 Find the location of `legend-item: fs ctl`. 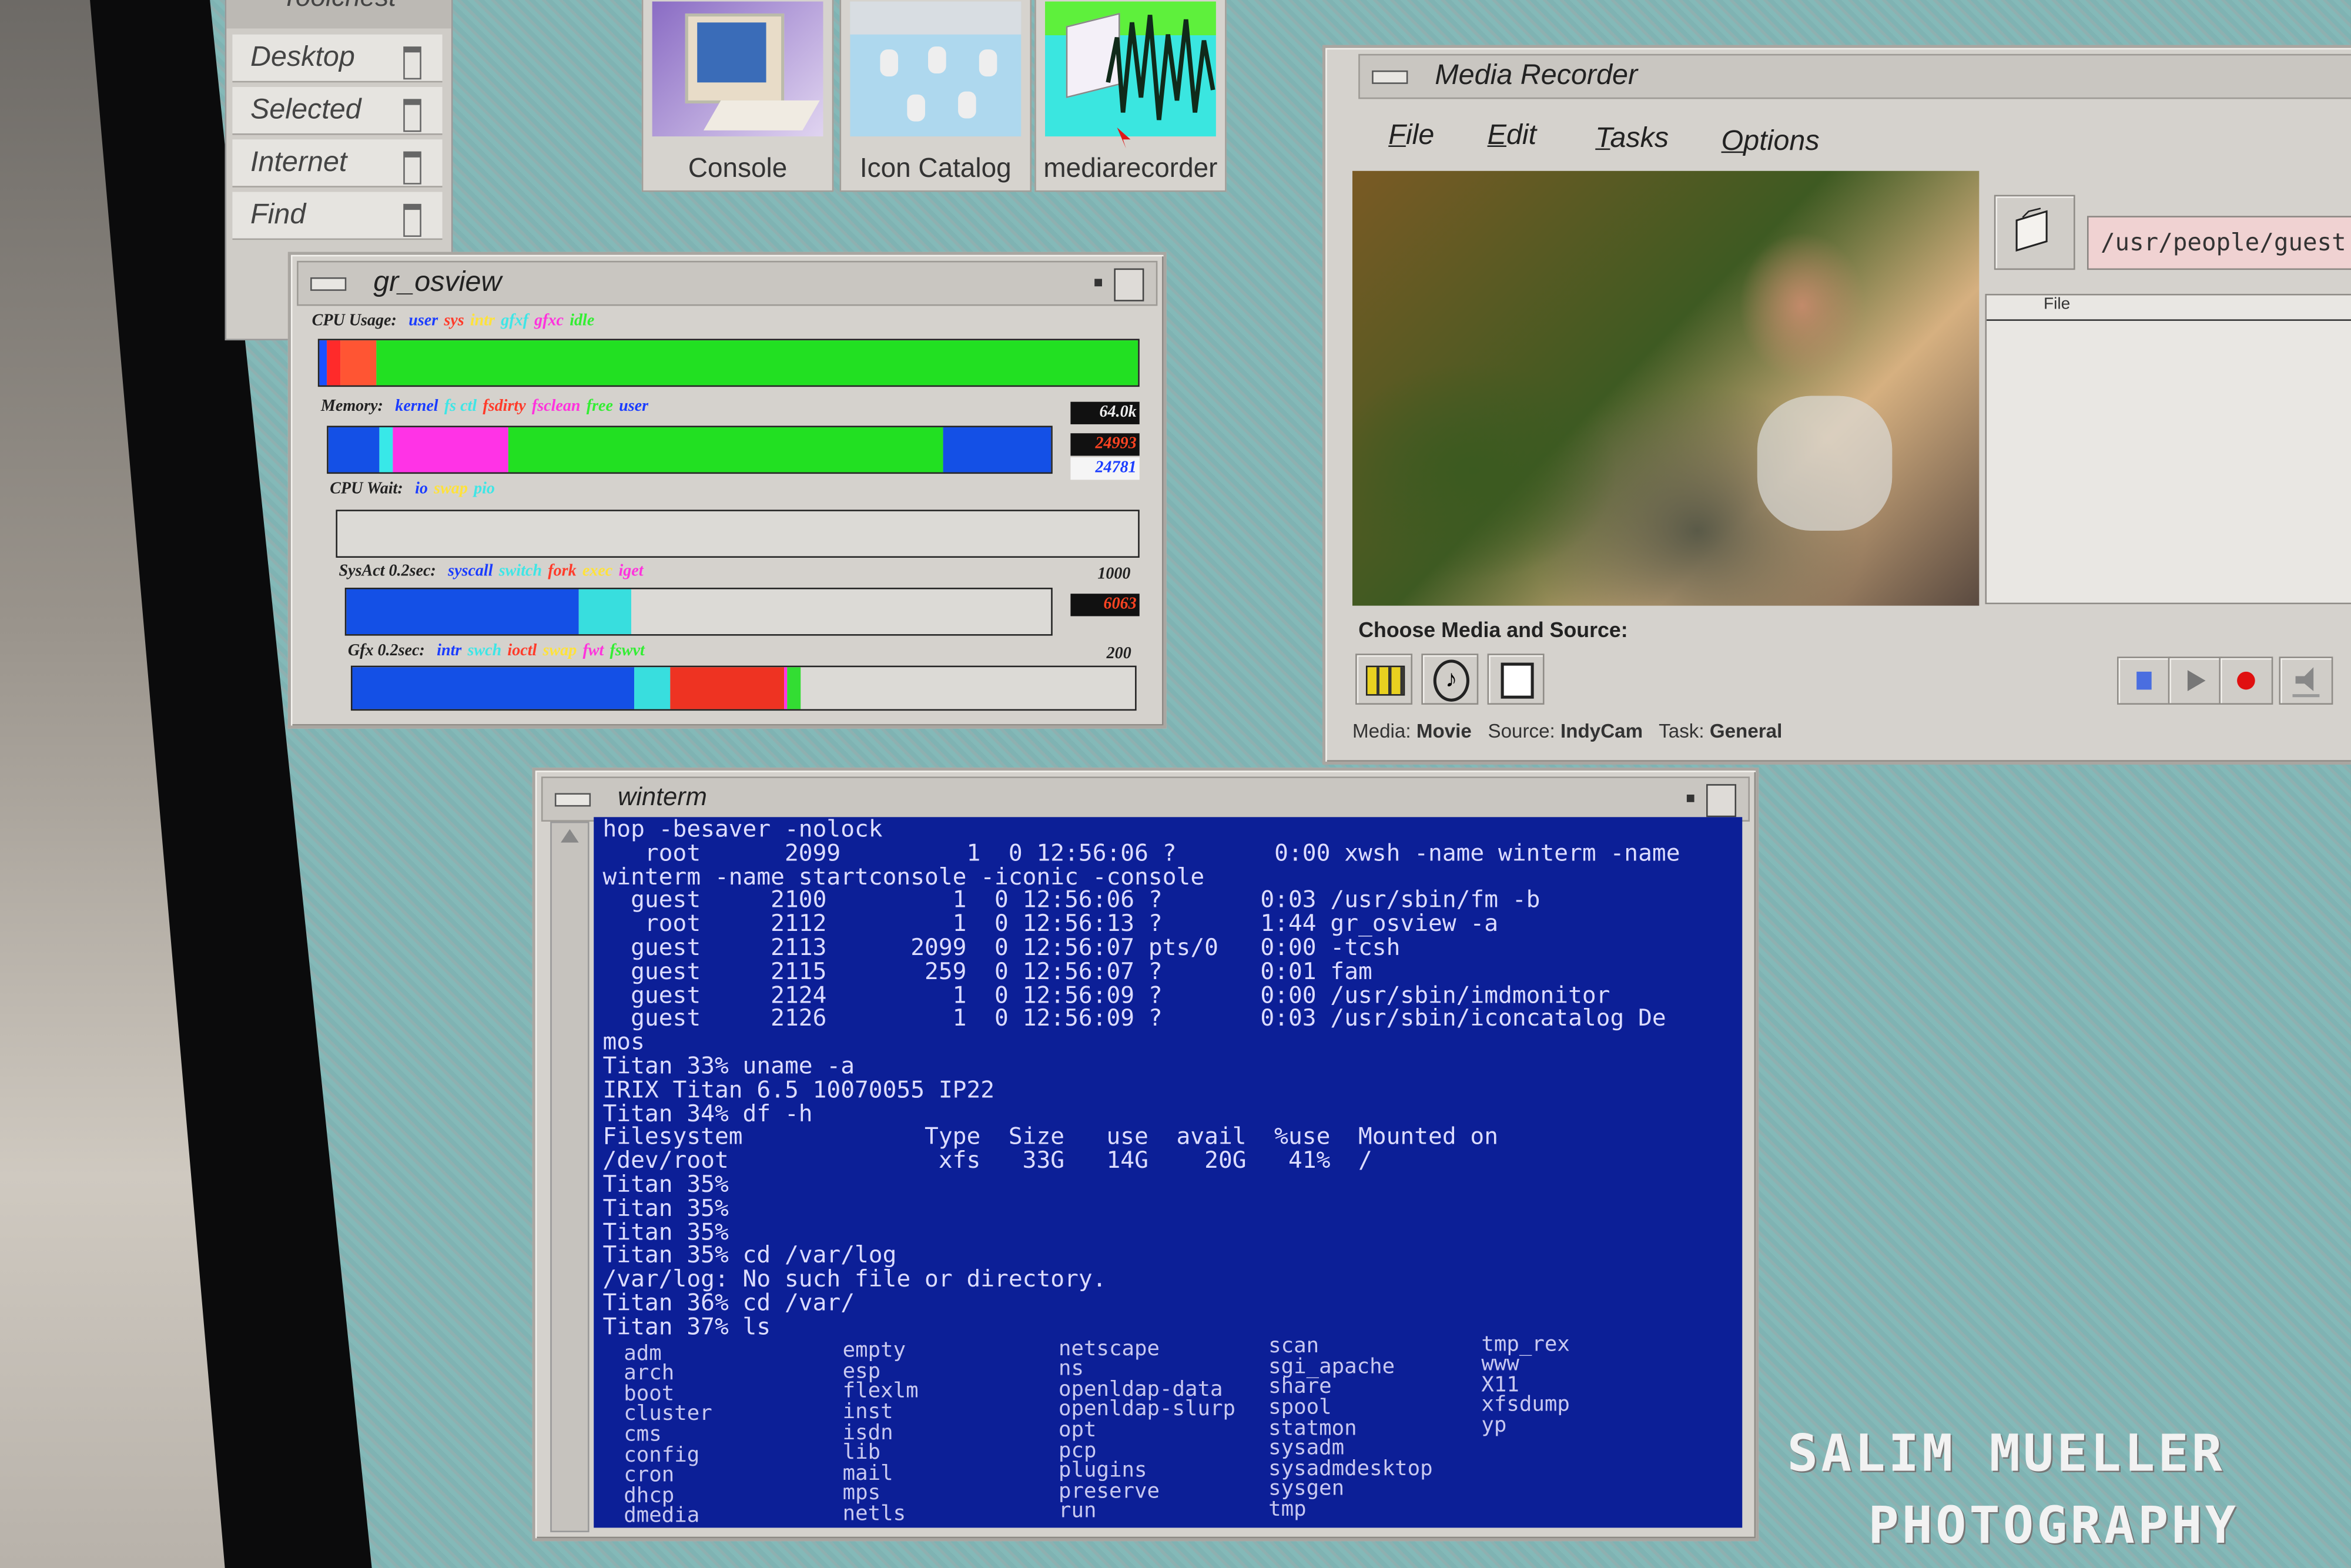

legend-item: fs ctl is located at coordinates (460, 406).